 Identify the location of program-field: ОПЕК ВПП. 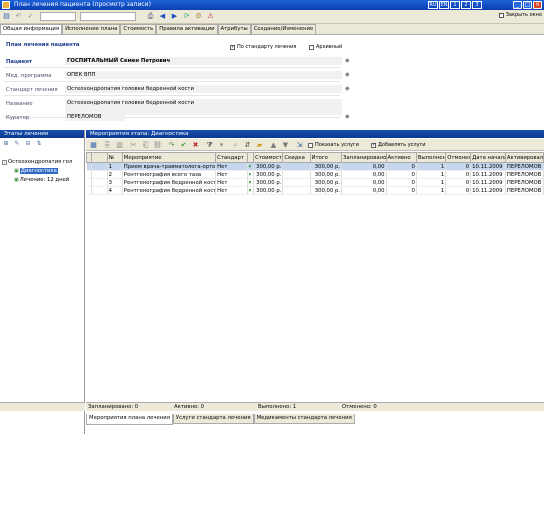
(203, 75).